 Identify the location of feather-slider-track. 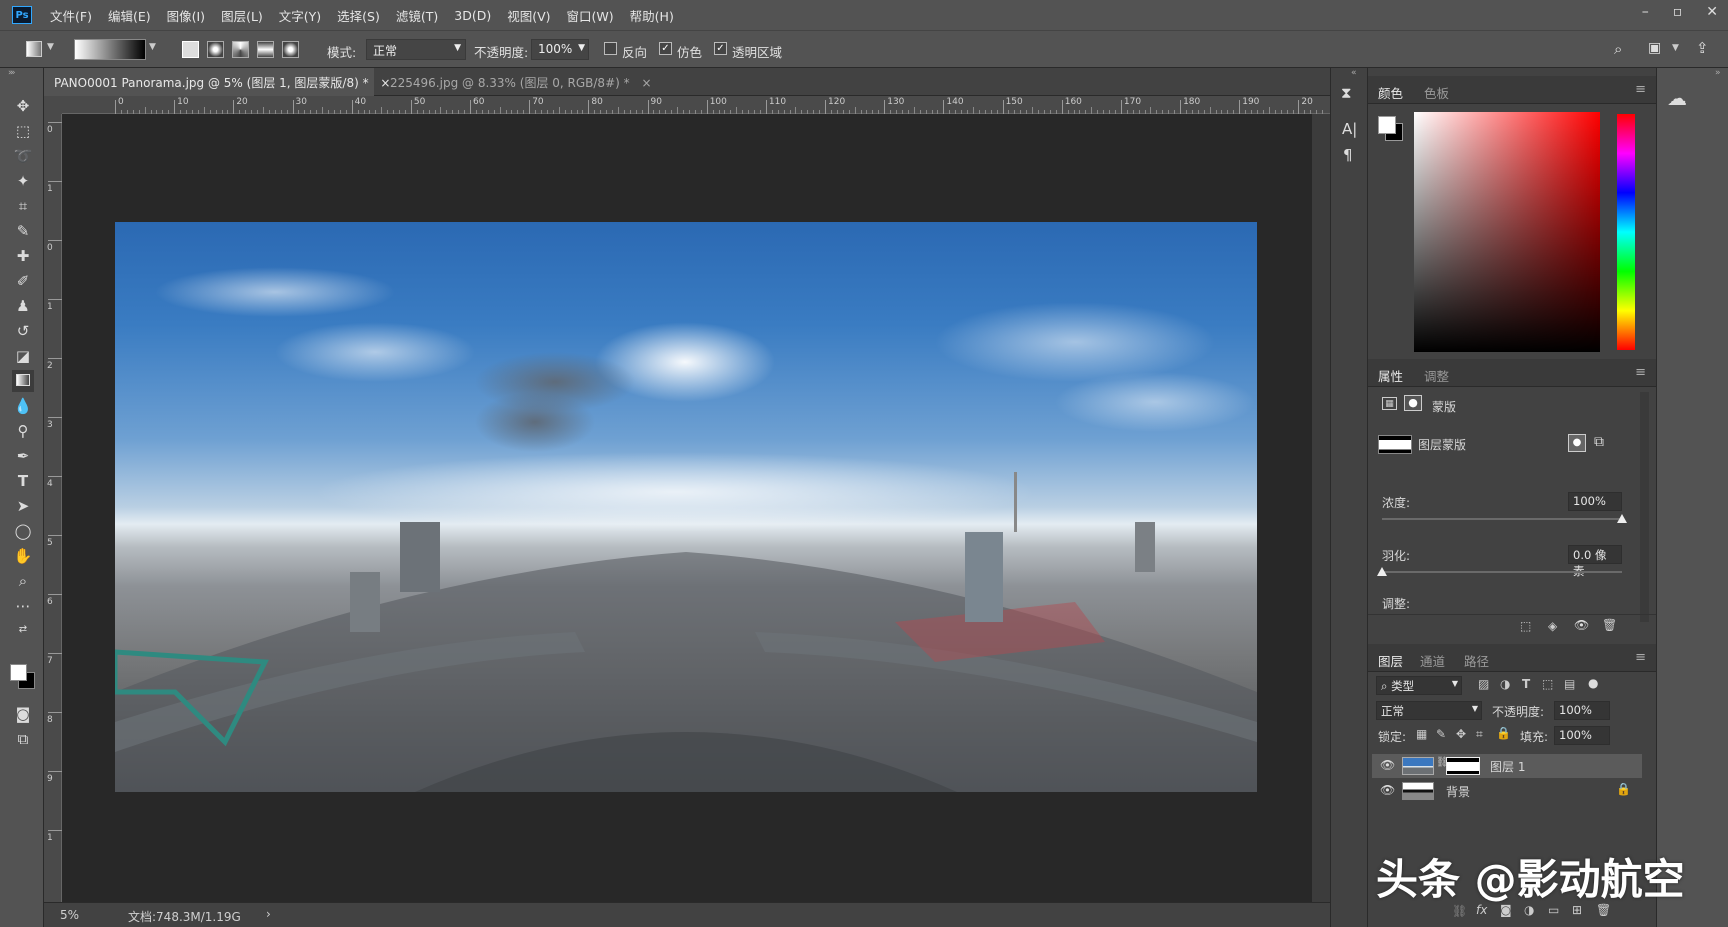
(1502, 572).